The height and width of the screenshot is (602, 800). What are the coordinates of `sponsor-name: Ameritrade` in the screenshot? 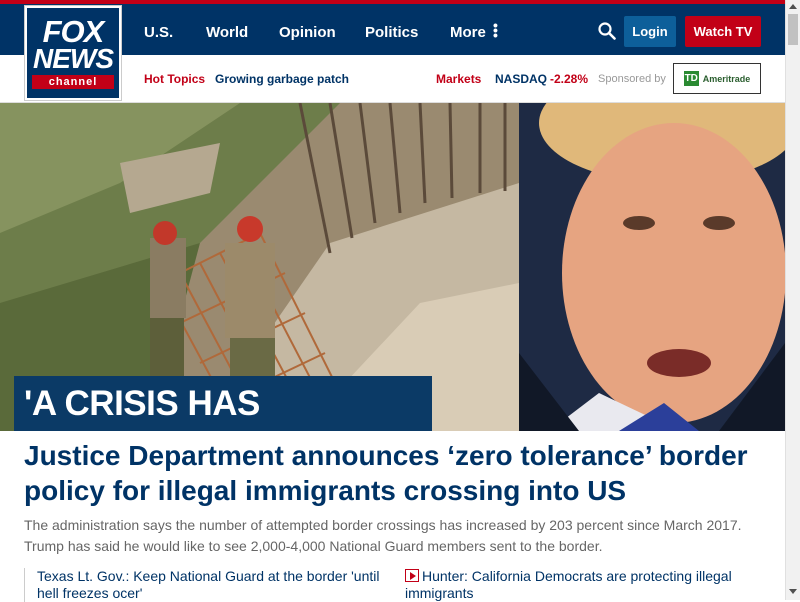 It's located at (726, 78).